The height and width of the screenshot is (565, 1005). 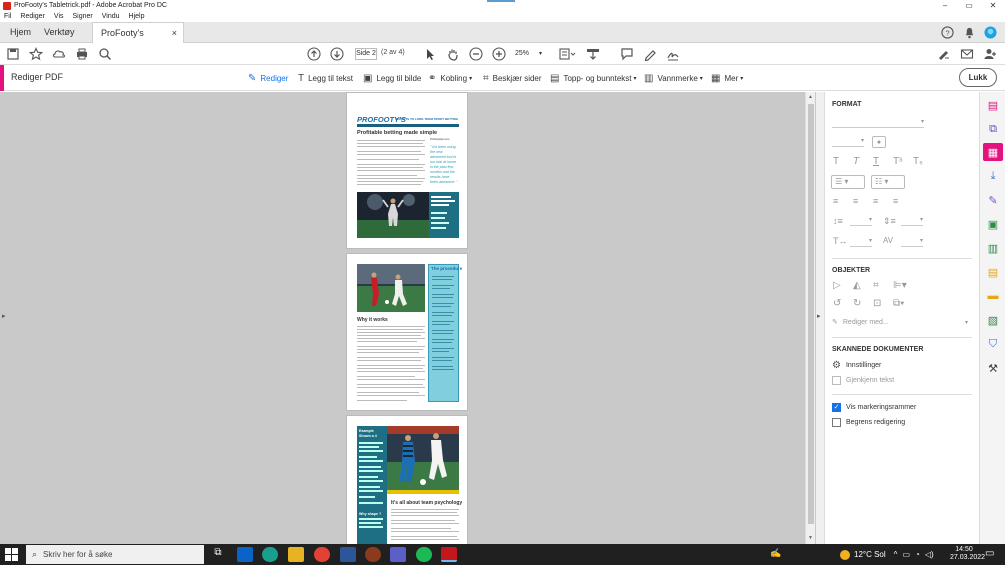 What do you see at coordinates (810, 97) in the screenshot?
I see `scroll-up-icon: ▲` at bounding box center [810, 97].